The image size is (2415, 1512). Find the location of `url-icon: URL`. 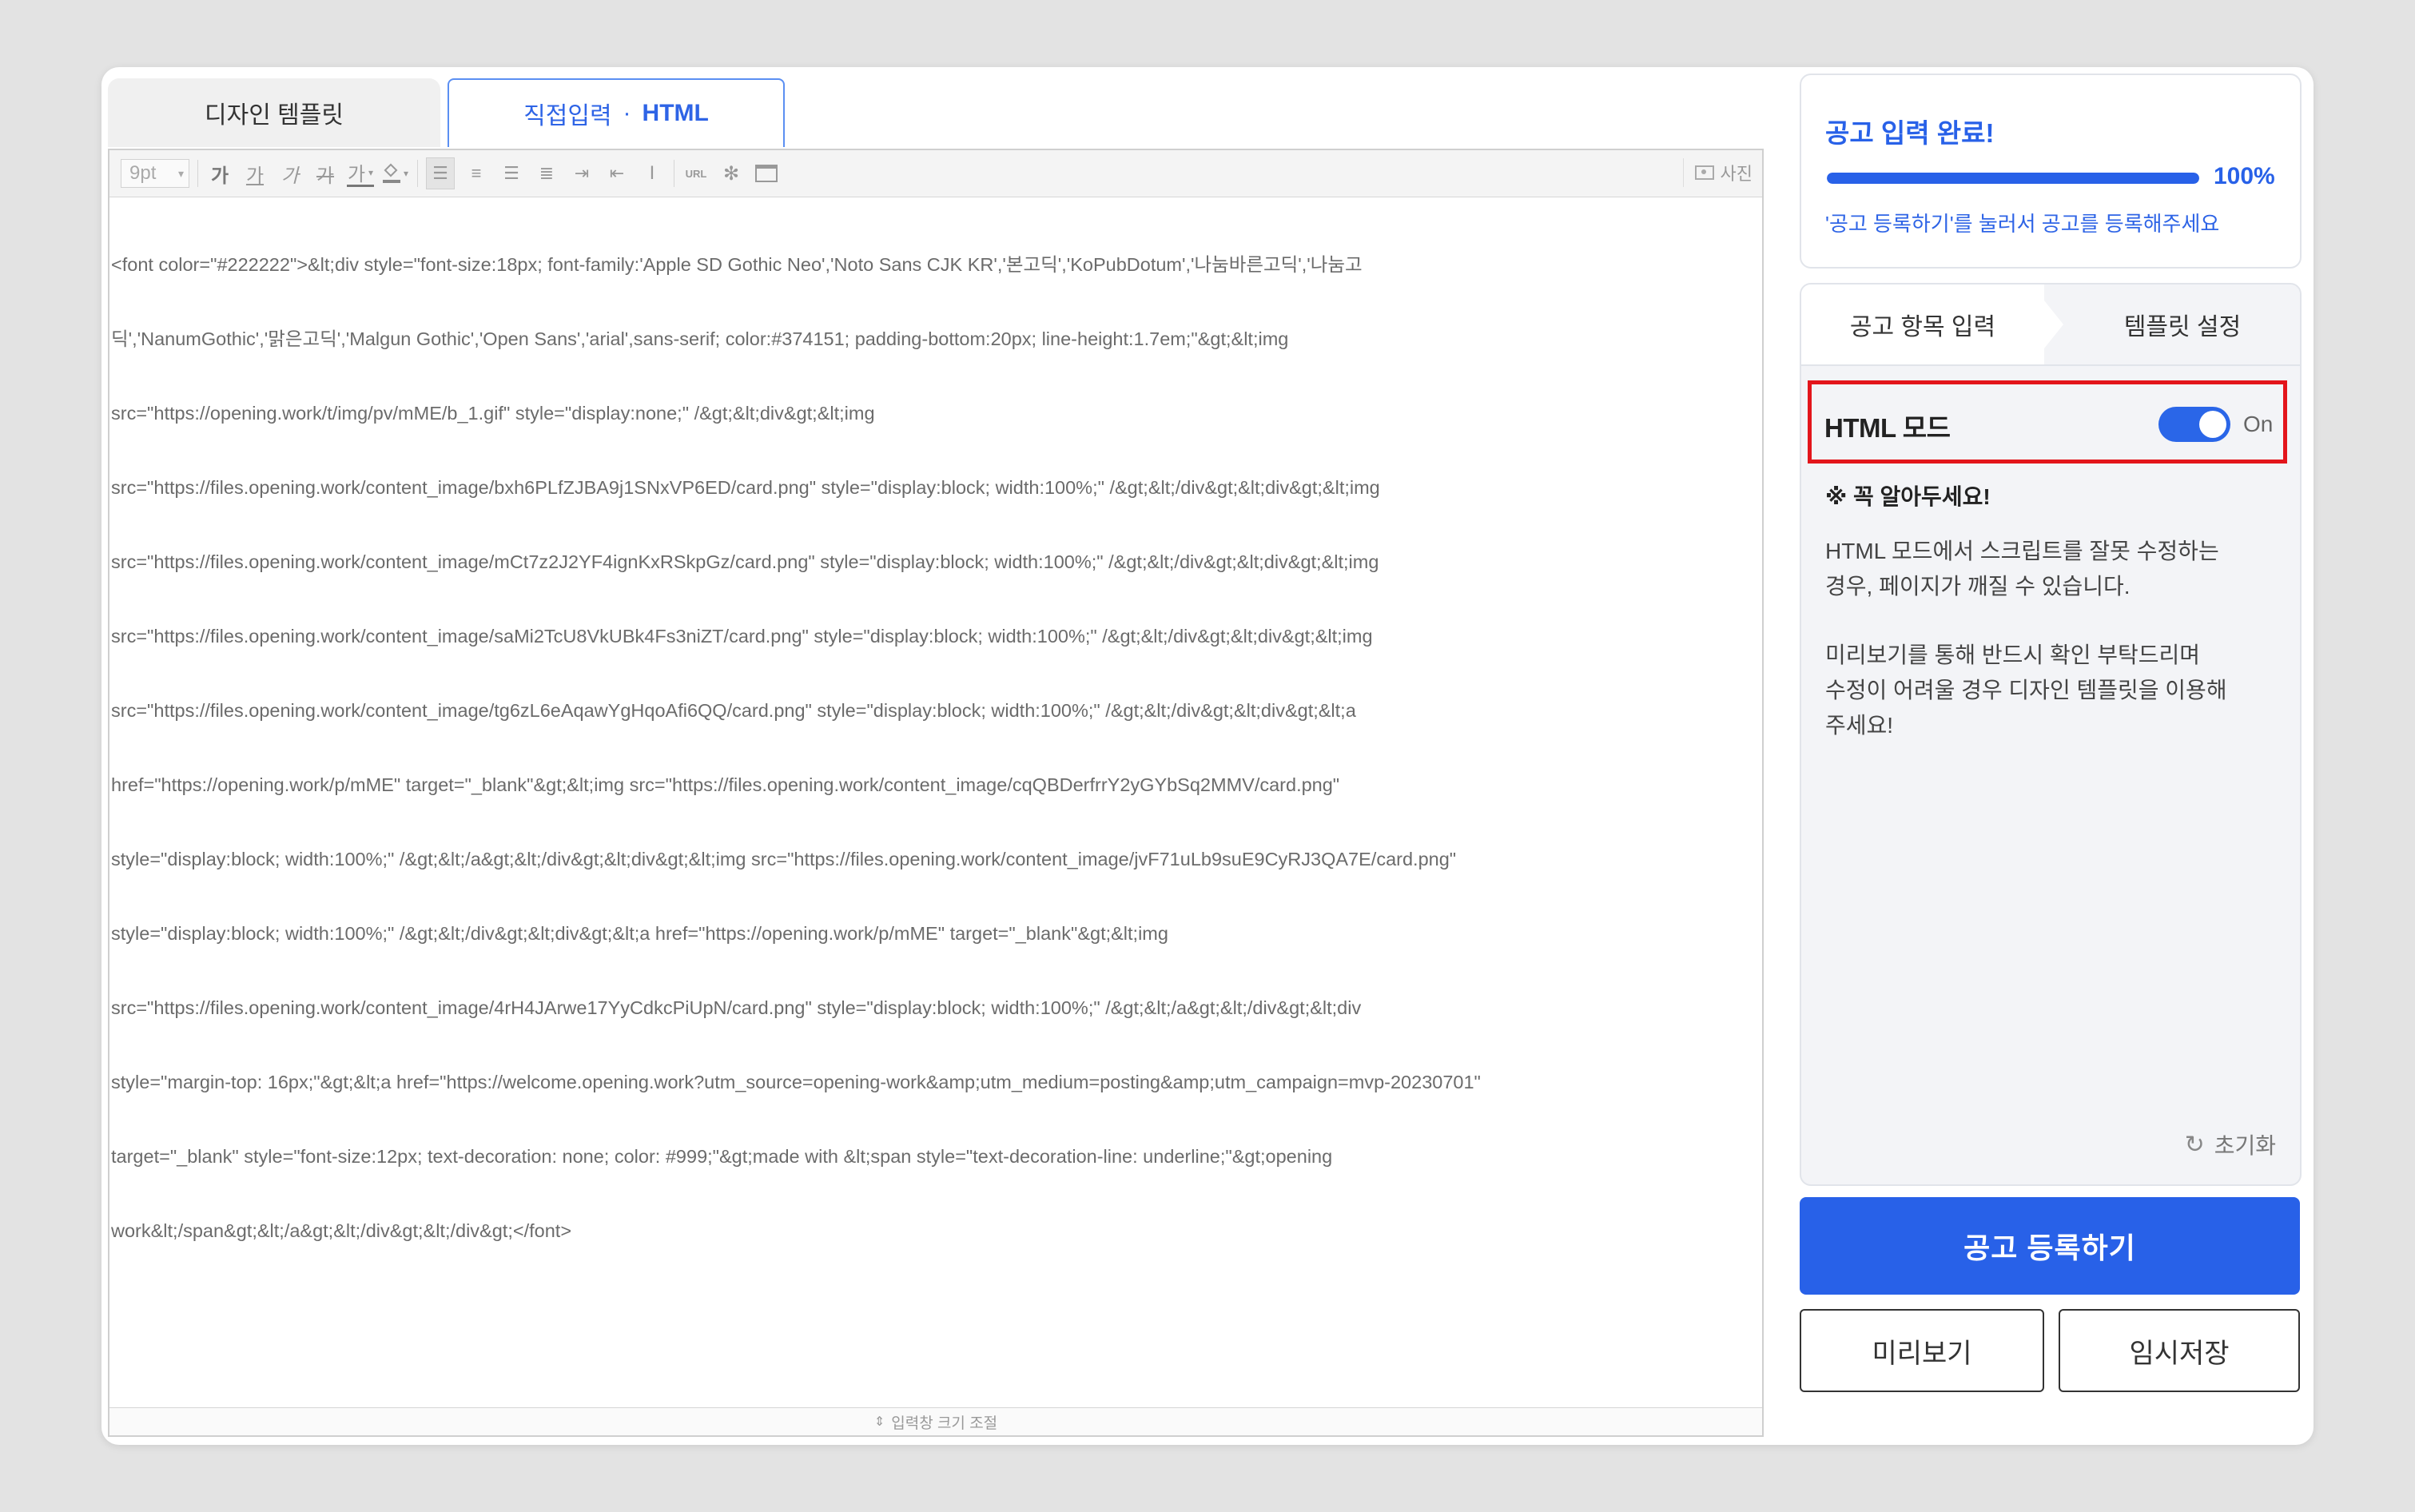

url-icon: URL is located at coordinates (696, 173).